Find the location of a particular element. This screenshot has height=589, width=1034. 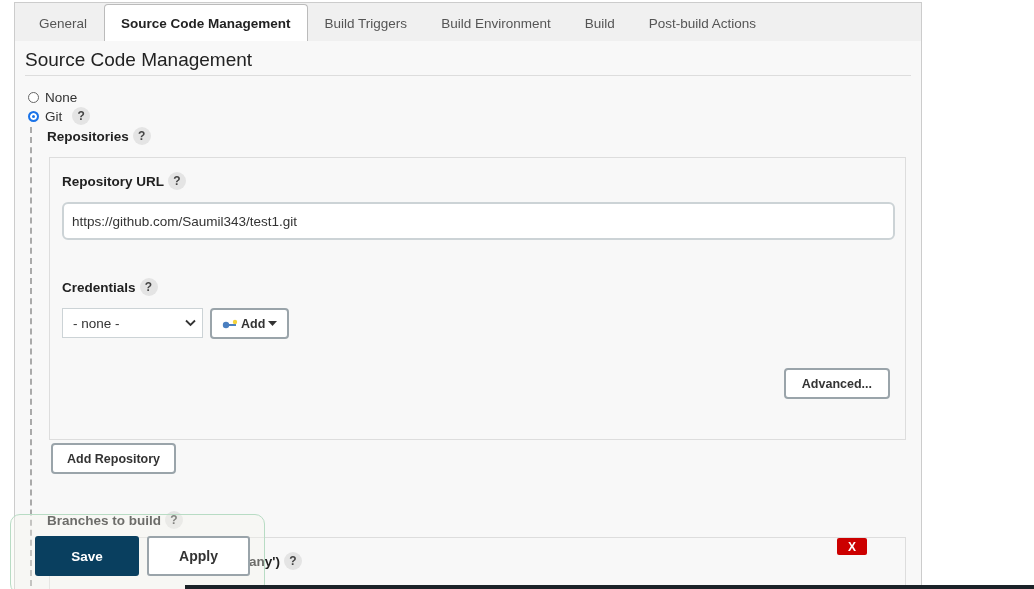

add-repository-button: Add Repository is located at coordinates (114, 458).